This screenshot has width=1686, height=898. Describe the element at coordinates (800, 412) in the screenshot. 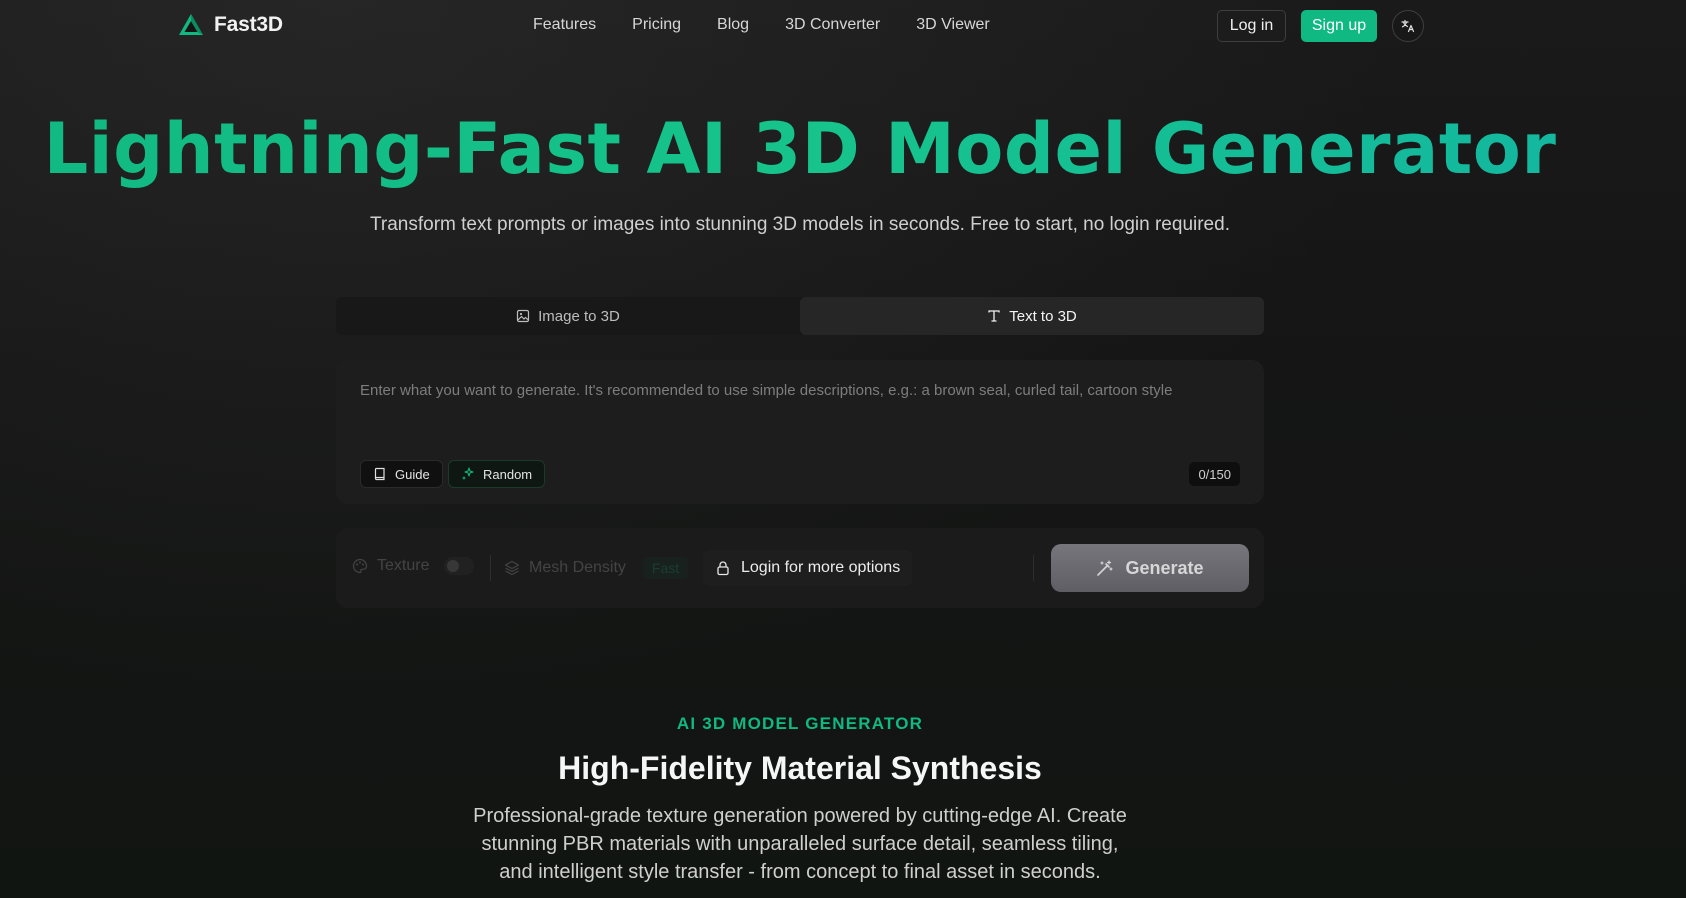

I see `prompt-input` at that location.